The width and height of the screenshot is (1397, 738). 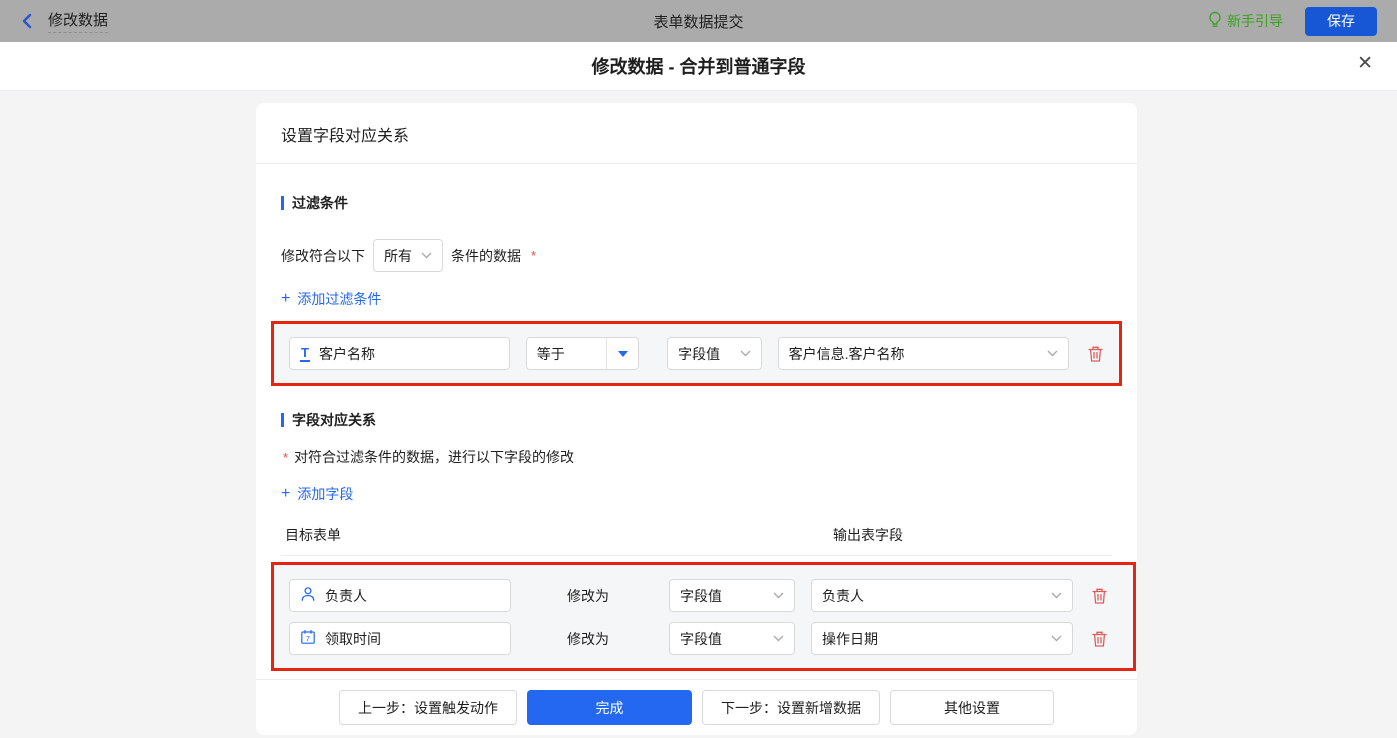 I want to click on delete-filter-row-icon, so click(x=1095, y=354).